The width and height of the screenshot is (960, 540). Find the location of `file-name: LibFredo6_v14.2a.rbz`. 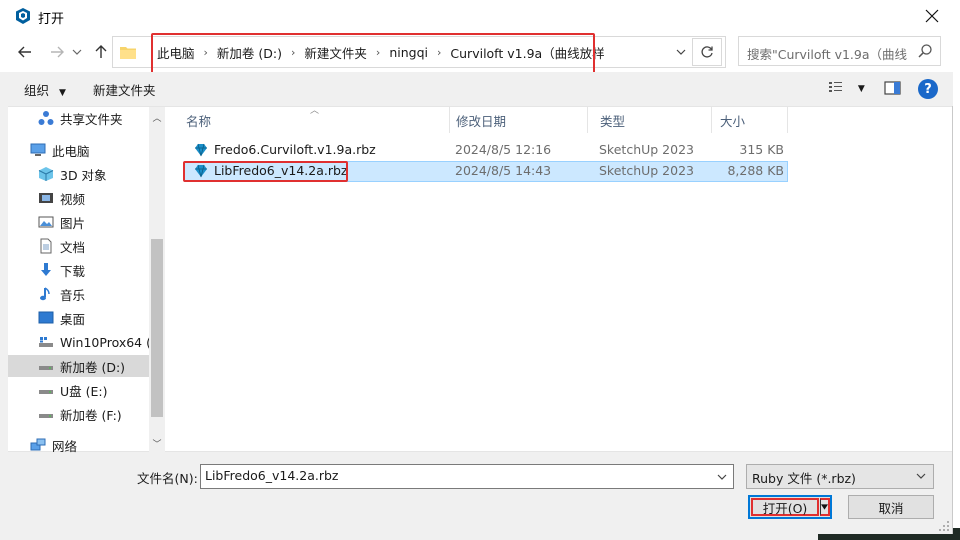

file-name: LibFredo6_v14.2a.rbz is located at coordinates (281, 170).